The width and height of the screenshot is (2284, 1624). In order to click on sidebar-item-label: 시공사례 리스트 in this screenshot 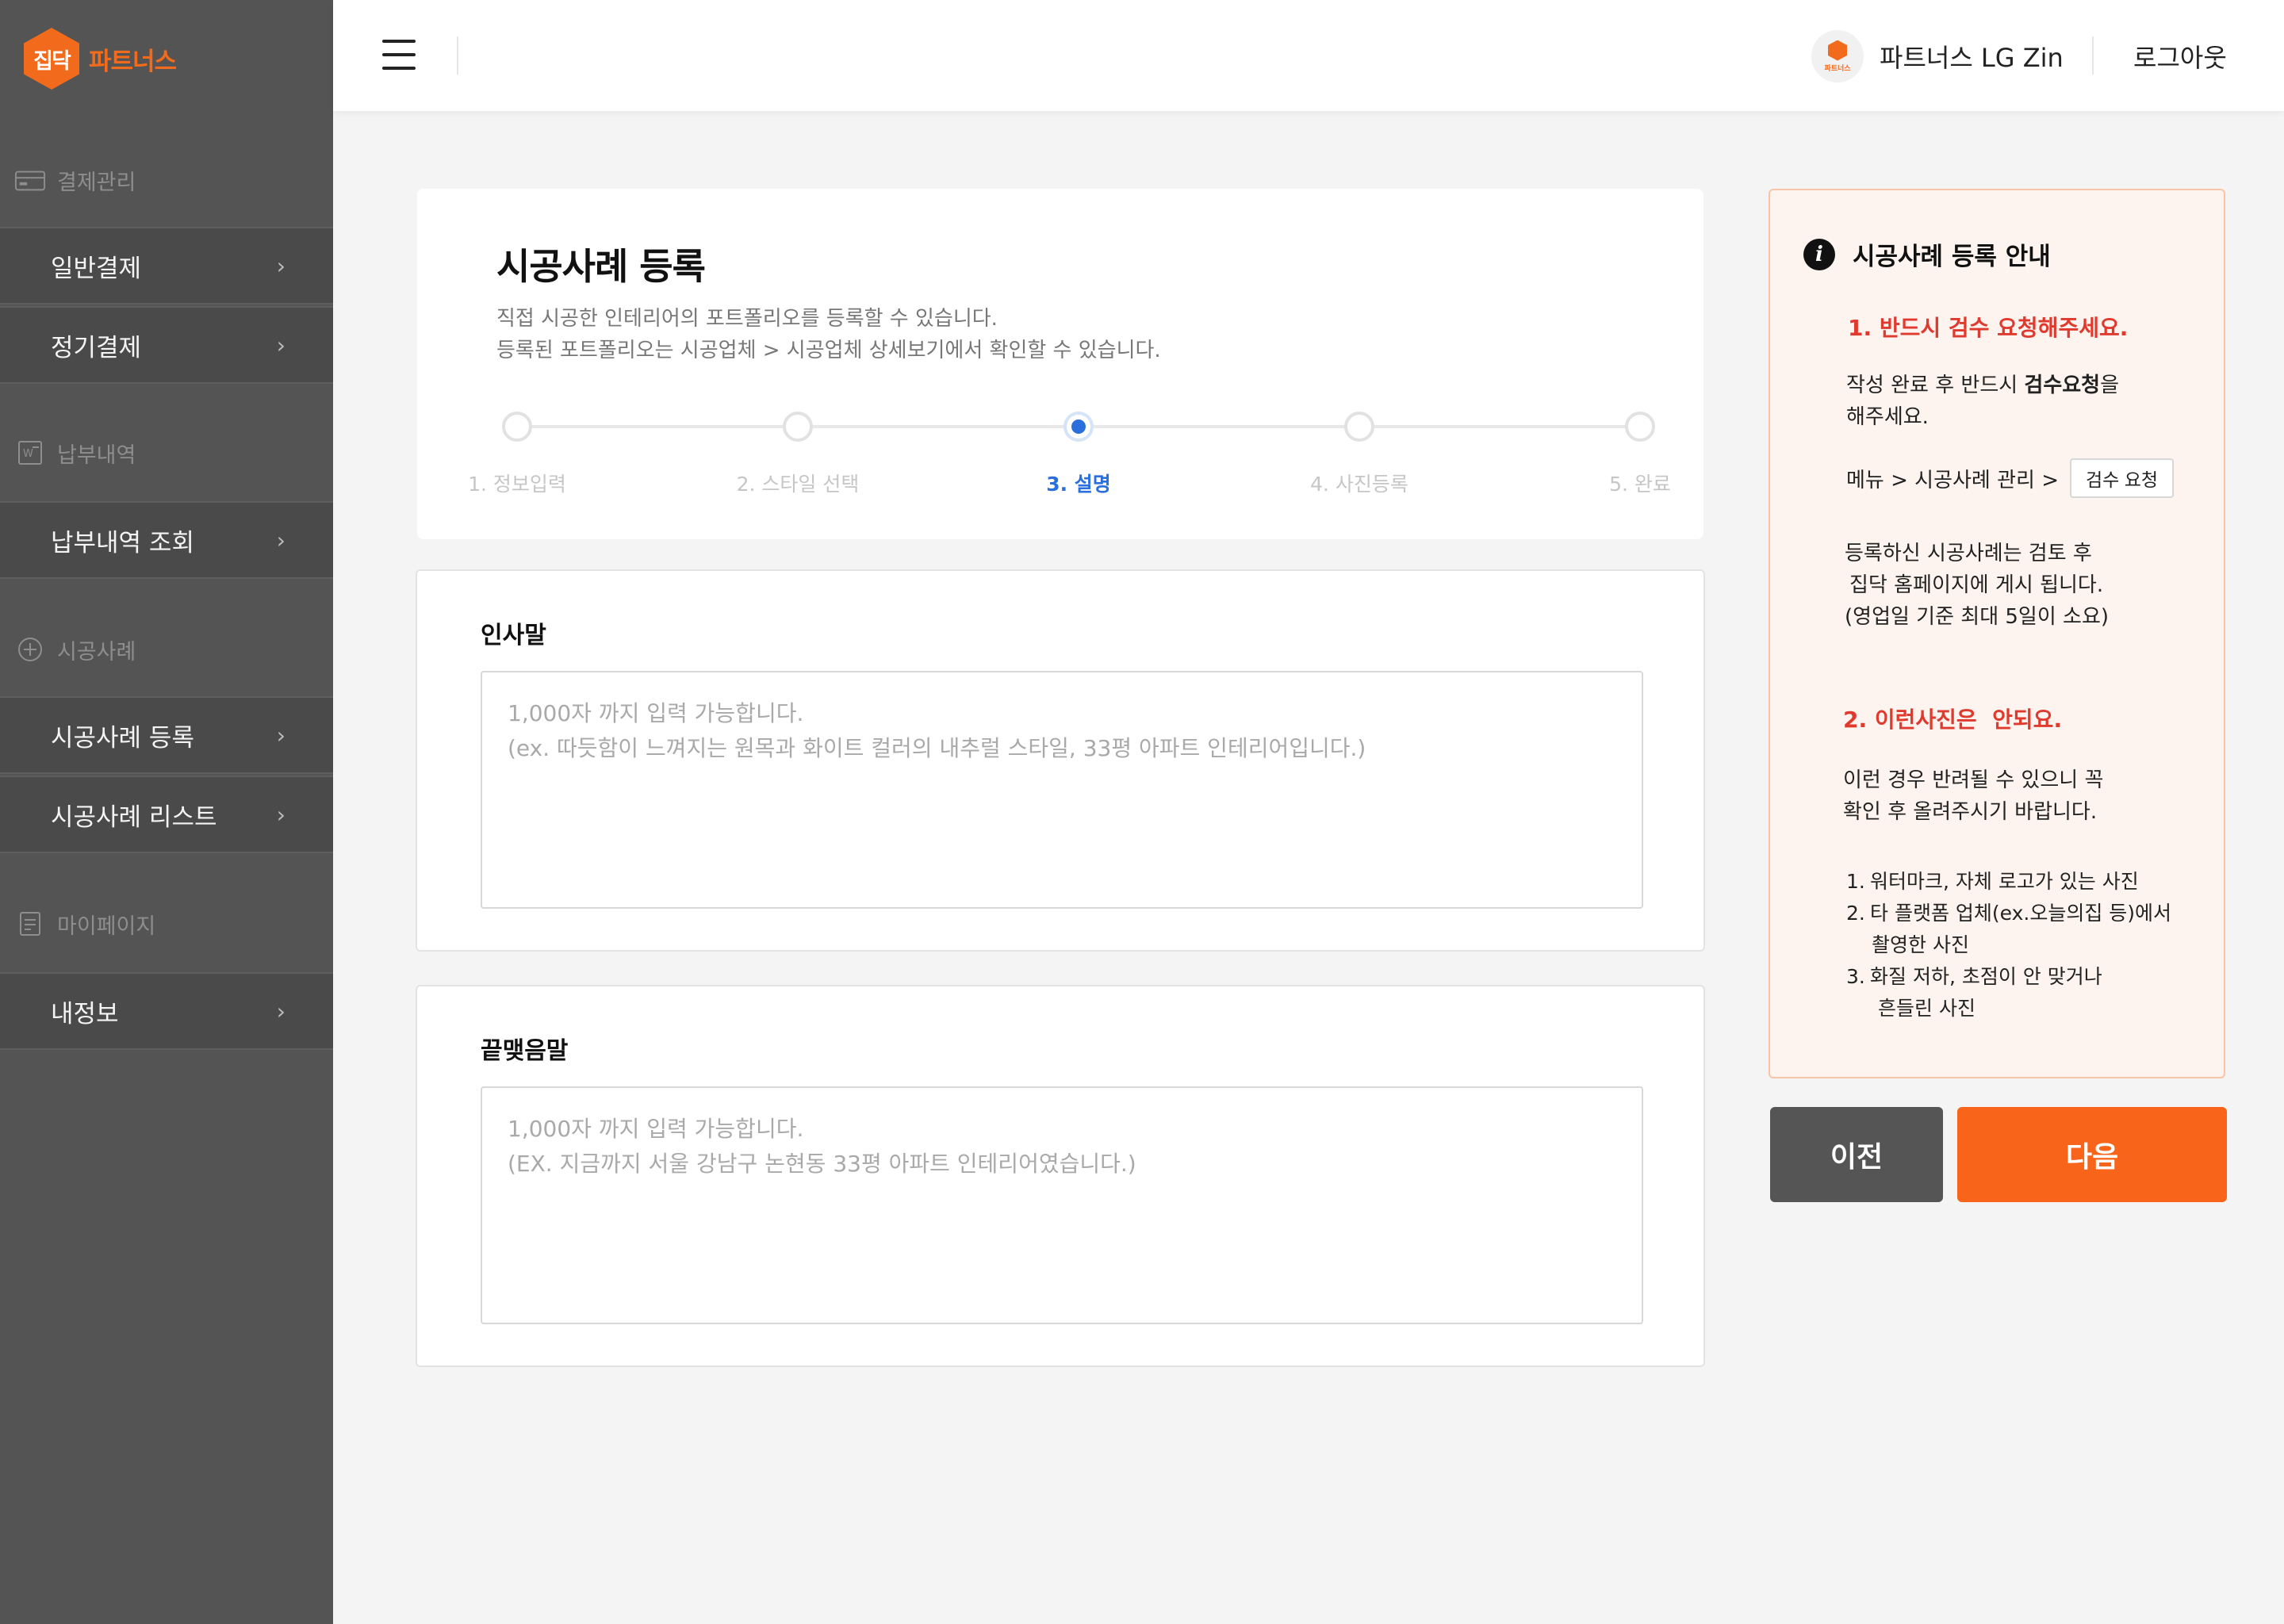, I will do `click(134, 817)`.